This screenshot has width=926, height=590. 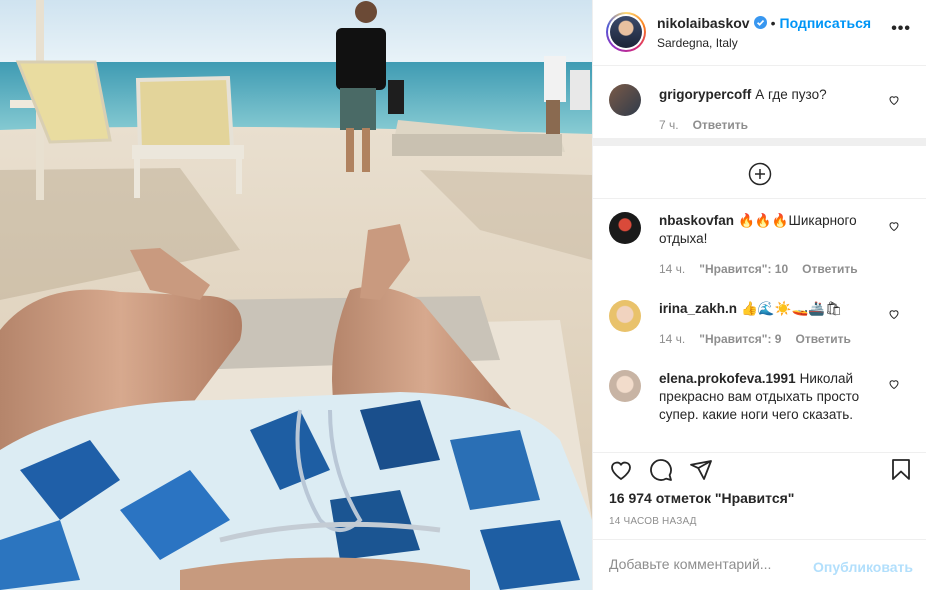 I want to click on comment-likes: "Нравится": 9, so click(x=740, y=339).